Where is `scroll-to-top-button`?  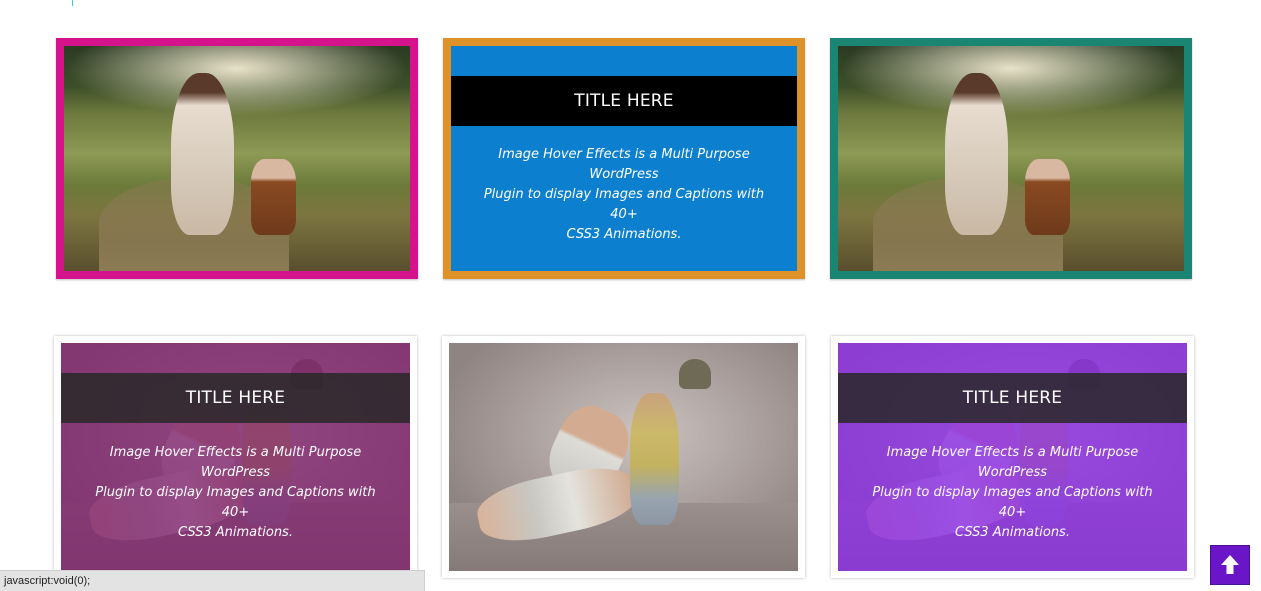 scroll-to-top-button is located at coordinates (1230, 565).